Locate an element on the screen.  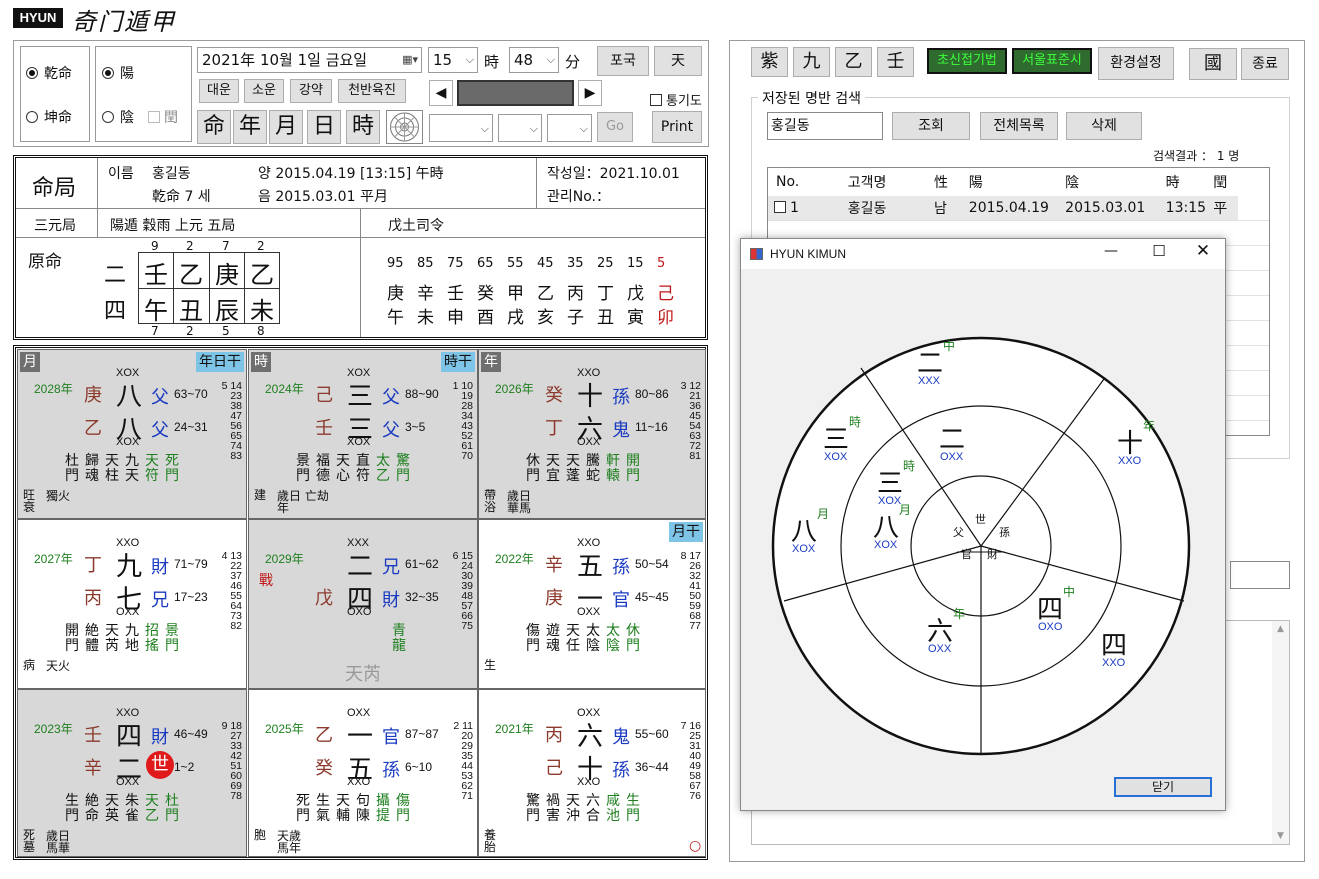
go-button: Go is located at coordinates (615, 127).